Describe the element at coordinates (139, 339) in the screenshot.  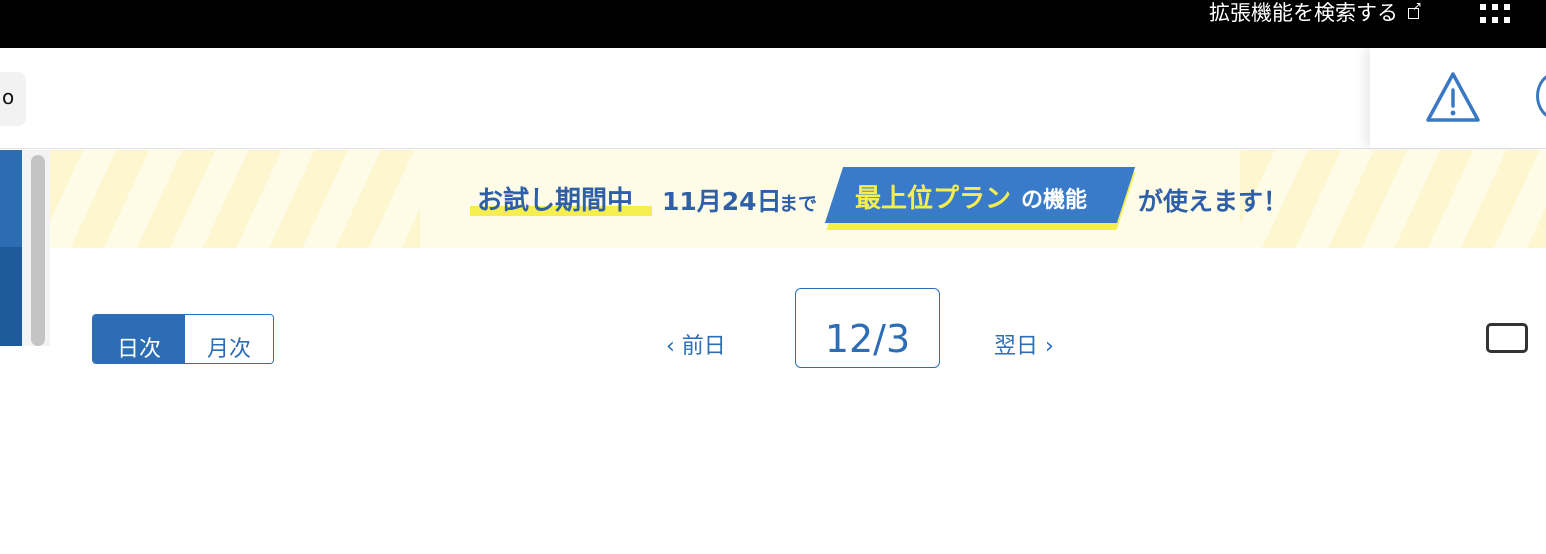
I see `view-daily-button: 日次` at that location.